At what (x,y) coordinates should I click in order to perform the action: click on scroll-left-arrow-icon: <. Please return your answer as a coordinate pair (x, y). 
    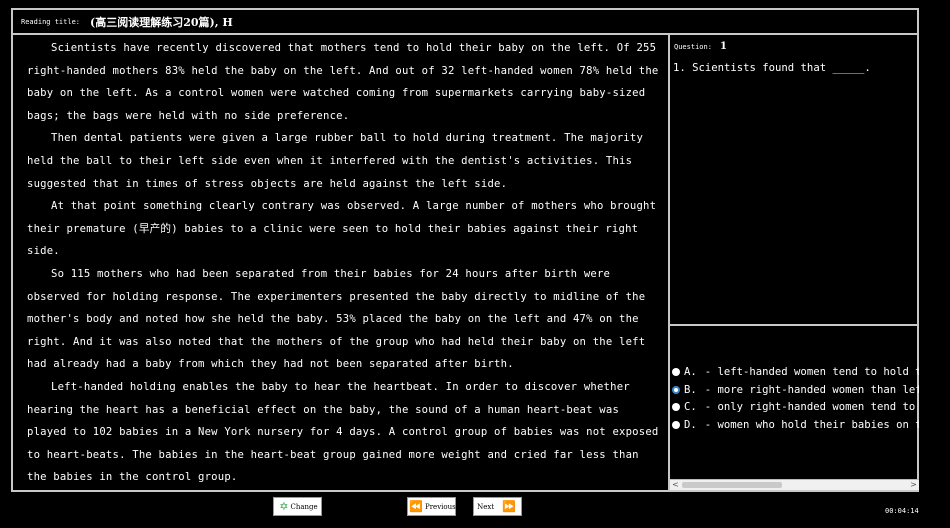
    Looking at the image, I should click on (675, 485).